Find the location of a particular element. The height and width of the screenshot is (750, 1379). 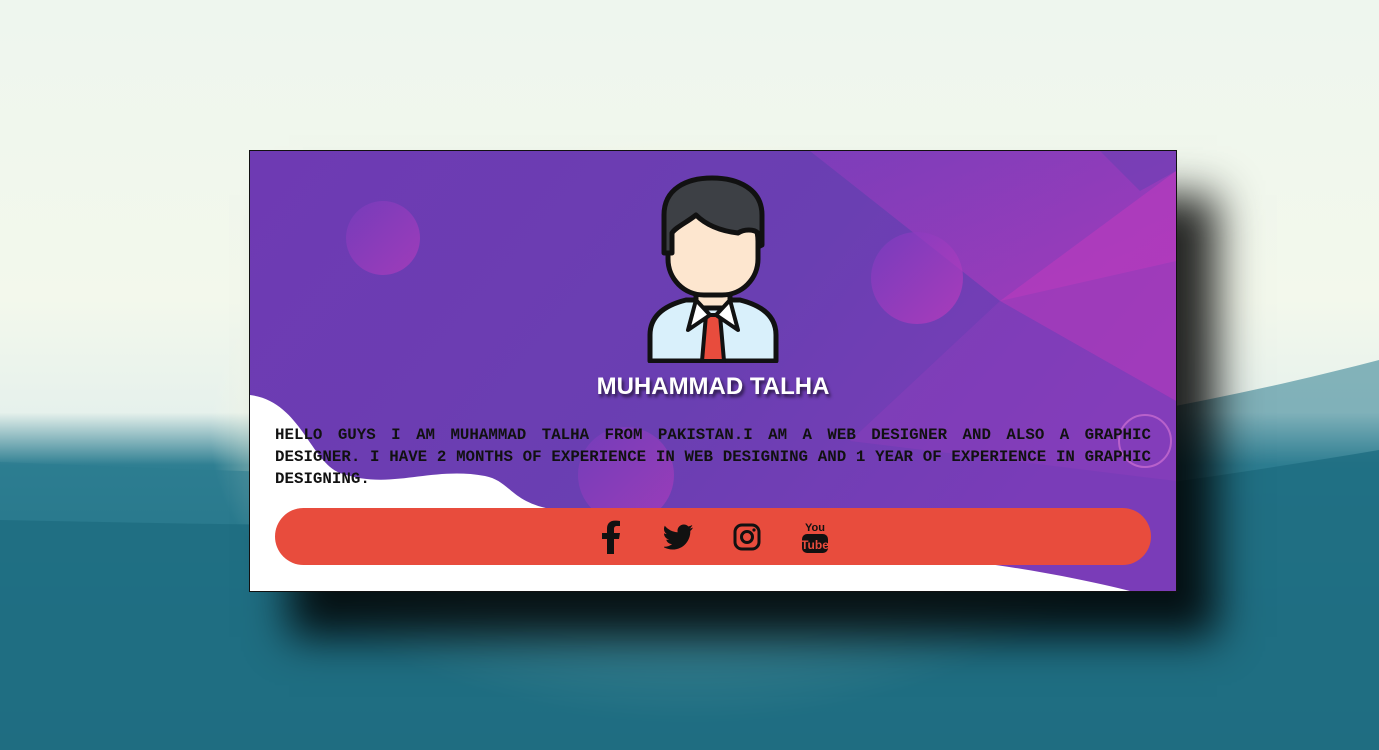

svg-text: Tube is located at coordinates (815, 545).